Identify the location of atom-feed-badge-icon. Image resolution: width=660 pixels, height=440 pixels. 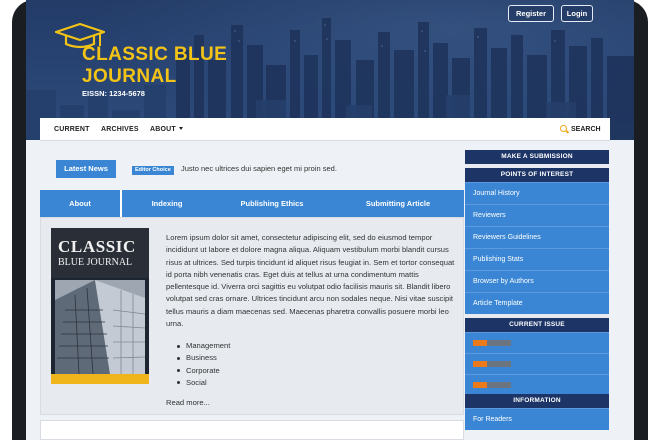
(492, 343).